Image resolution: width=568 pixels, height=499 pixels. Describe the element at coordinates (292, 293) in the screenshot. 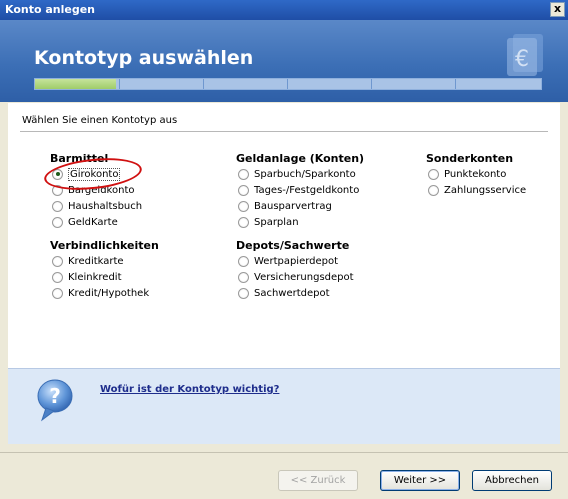

I see `option-label: Sachwertdepot` at that location.